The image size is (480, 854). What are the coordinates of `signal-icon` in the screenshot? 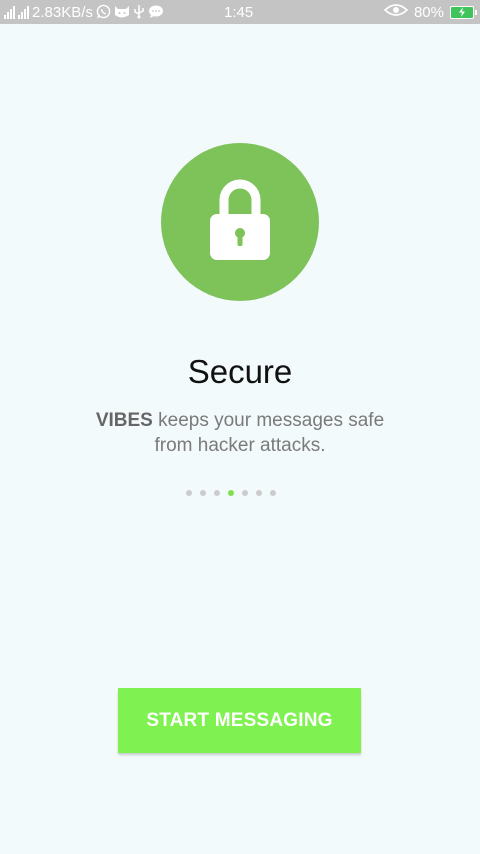 It's located at (9, 12).